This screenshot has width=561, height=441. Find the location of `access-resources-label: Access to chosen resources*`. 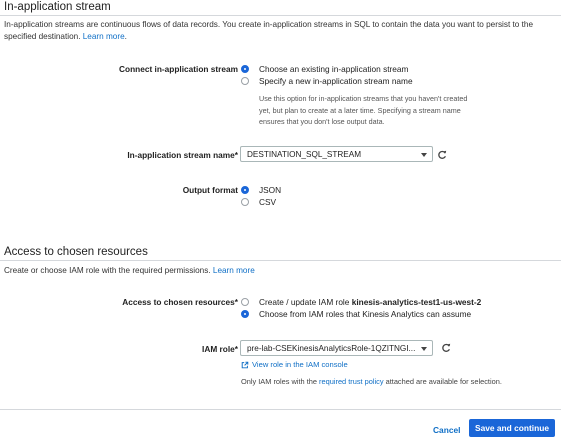

access-resources-label: Access to chosen resources* is located at coordinates (180, 302).